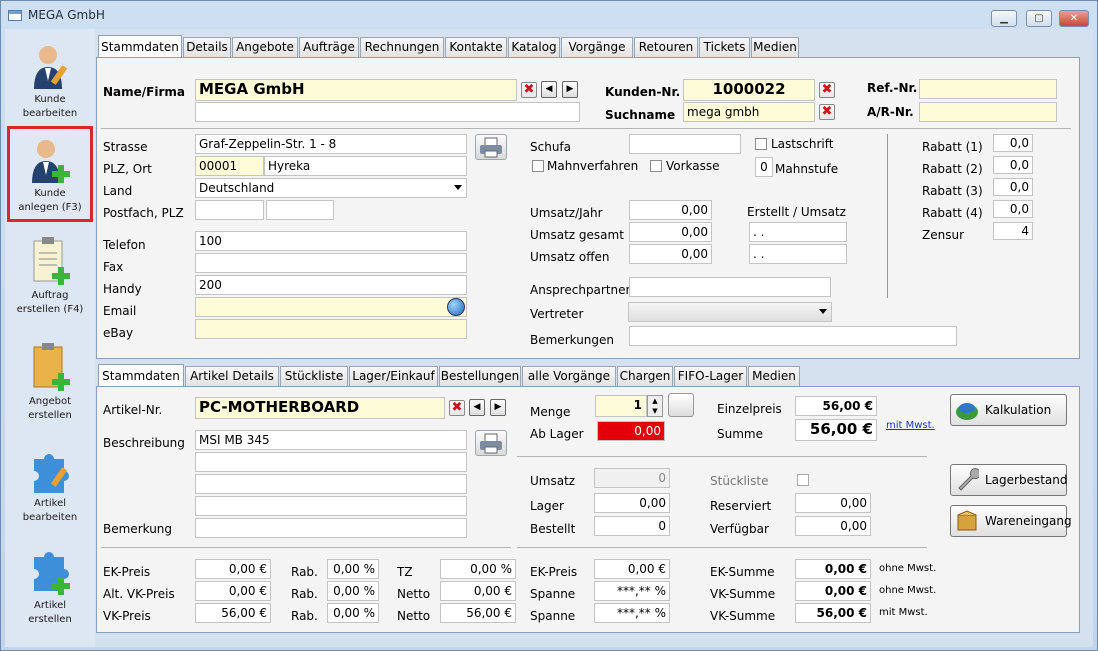  Describe the element at coordinates (569, 376) in the screenshot. I see `article-tab-5: alle Vorgänge` at that location.